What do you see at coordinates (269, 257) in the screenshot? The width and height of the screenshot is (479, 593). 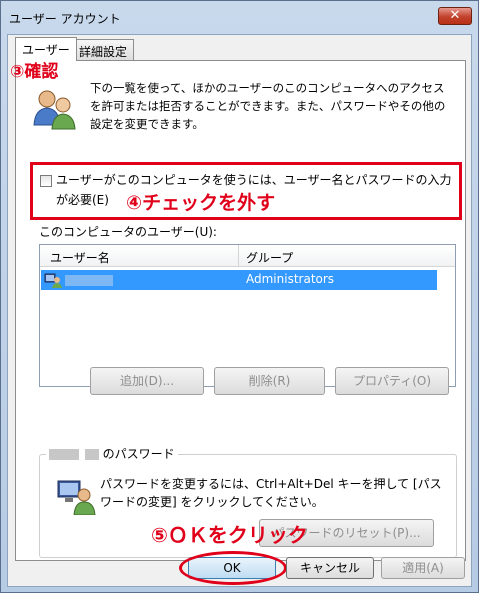 I see `column-group: グループ` at bounding box center [269, 257].